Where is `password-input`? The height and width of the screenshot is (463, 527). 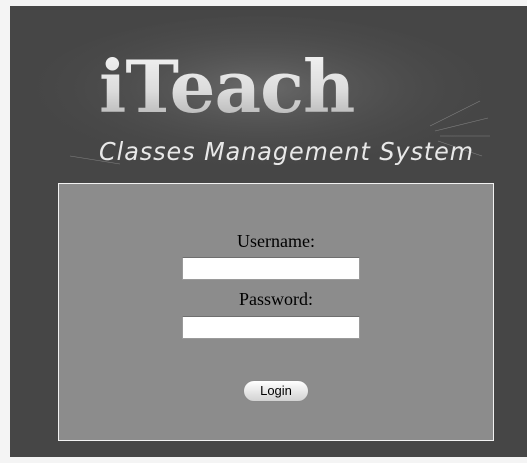 password-input is located at coordinates (271, 327).